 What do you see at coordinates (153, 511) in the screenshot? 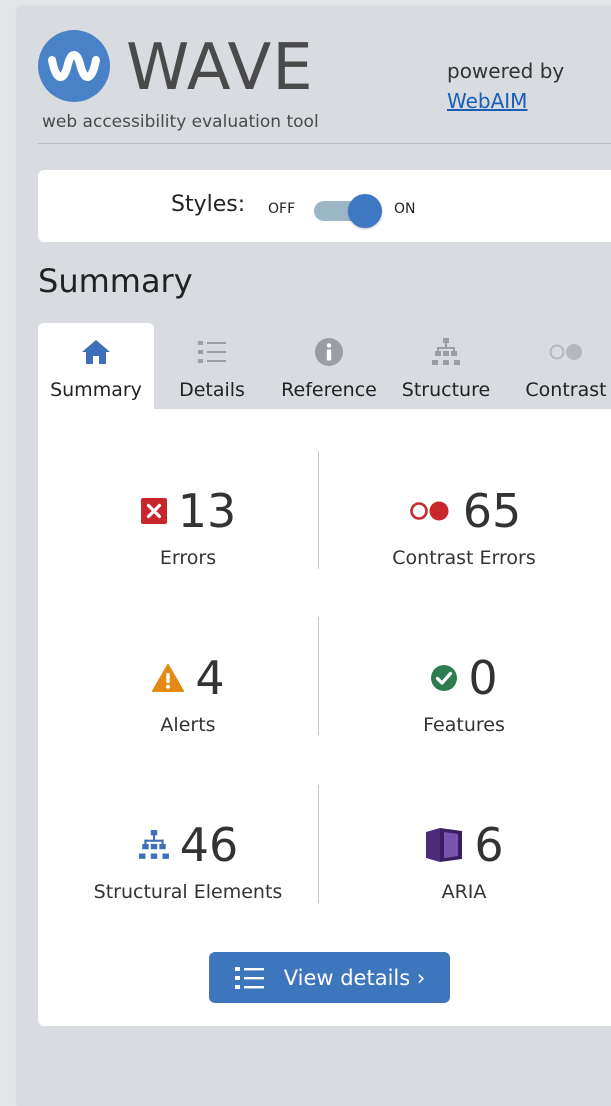
I see `error-icon` at bounding box center [153, 511].